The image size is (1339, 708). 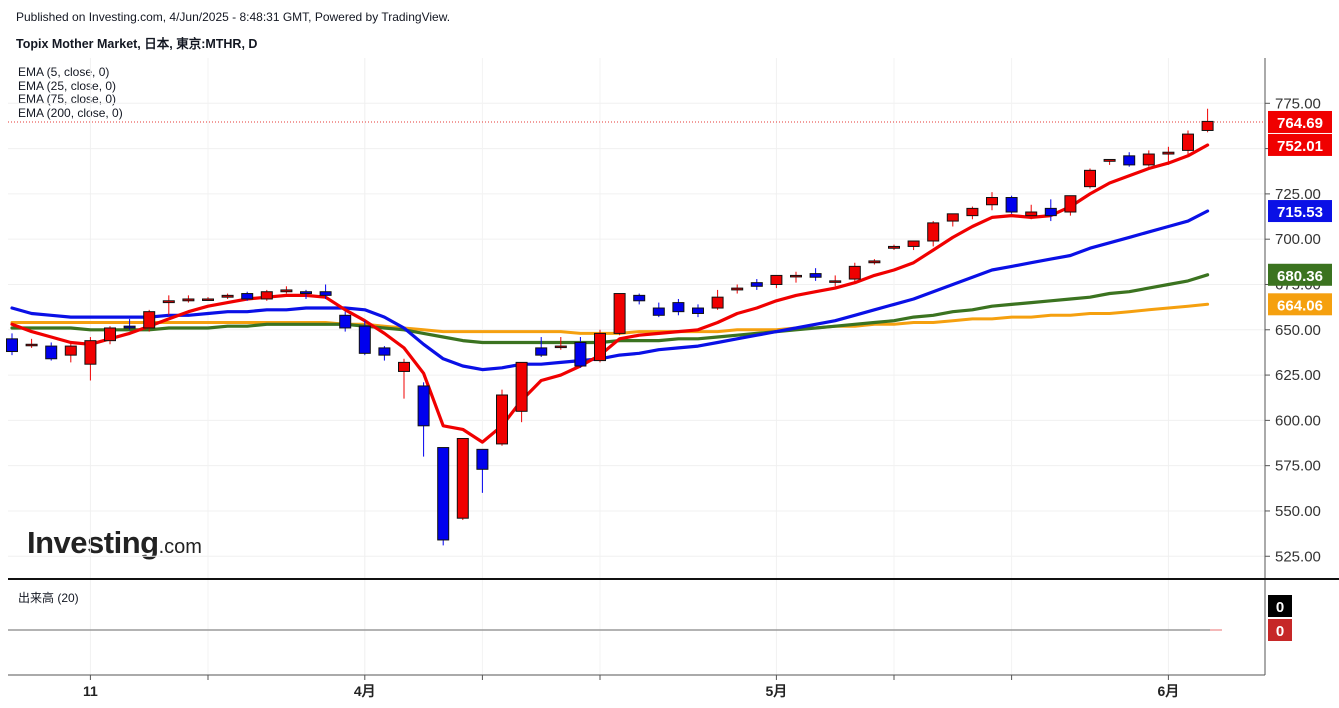 I want to click on x-tick-label: 11, so click(x=90, y=691).